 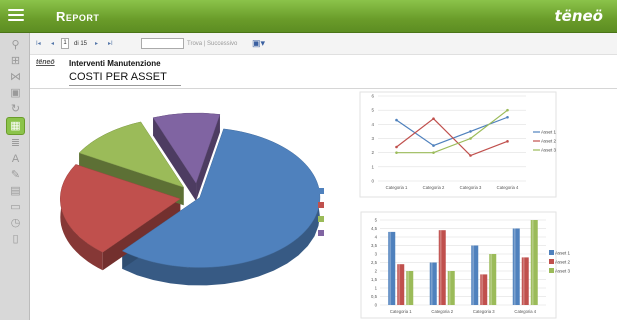 What do you see at coordinates (401, 311) in the screenshot?
I see `bar-x-tick: Categoria 1` at bounding box center [401, 311].